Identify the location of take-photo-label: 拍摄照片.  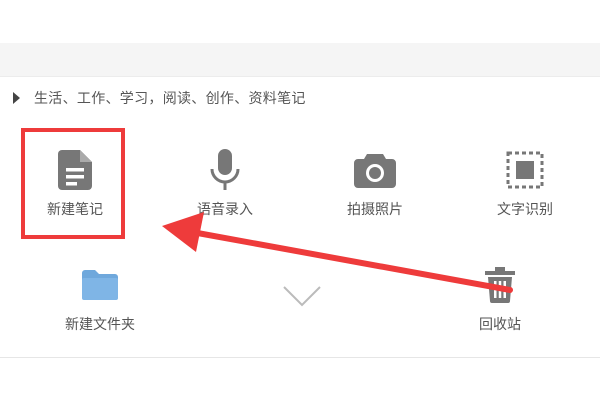
(375, 210).